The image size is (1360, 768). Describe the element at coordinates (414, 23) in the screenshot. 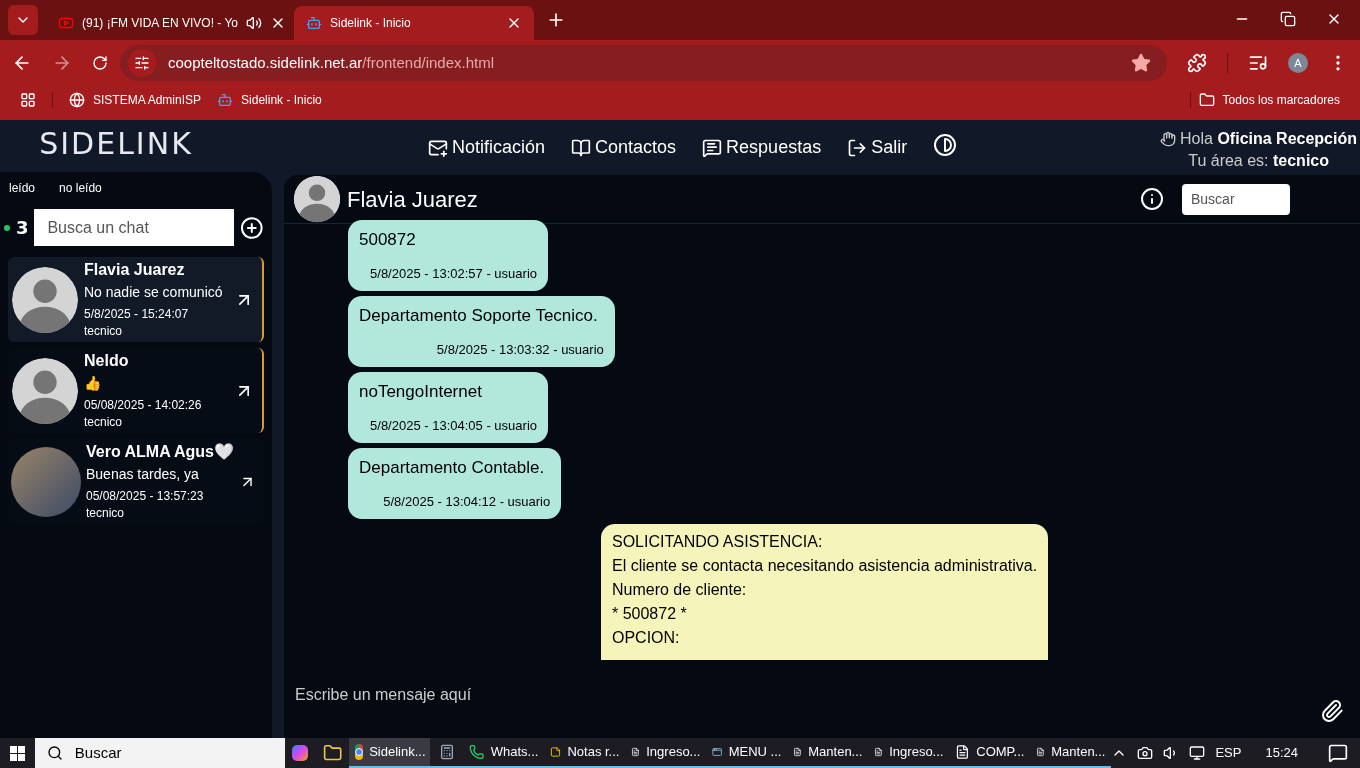

I see `browser-tab: Sidelink - Inicio` at that location.